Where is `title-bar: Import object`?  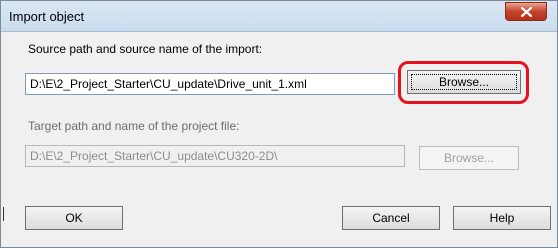 title-bar: Import object is located at coordinates (279, 16).